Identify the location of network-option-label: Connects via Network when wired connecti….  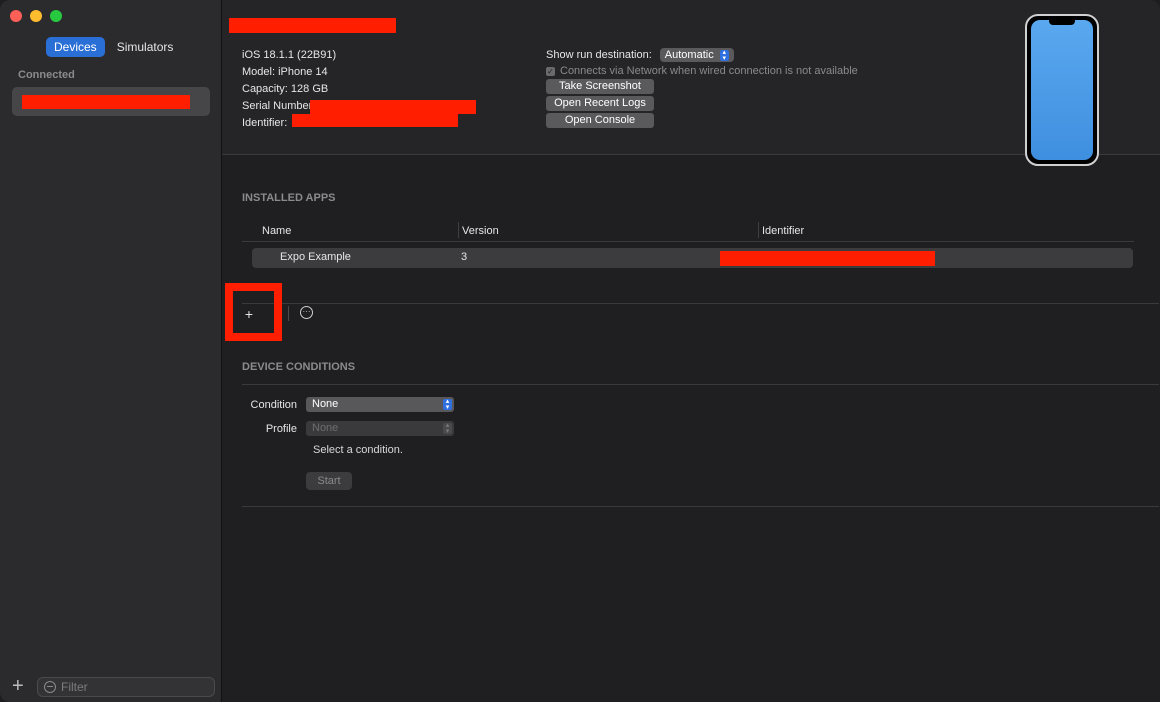
(709, 71).